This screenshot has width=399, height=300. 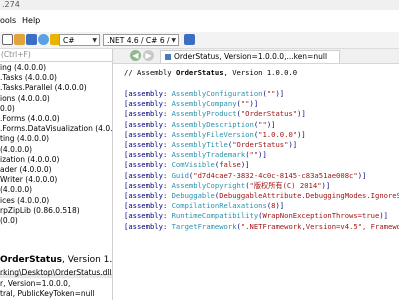 What do you see at coordinates (56, 129) in the screenshot?
I see `tree-item: .Forms.DataVisualization (4.0.0.0)` at bounding box center [56, 129].